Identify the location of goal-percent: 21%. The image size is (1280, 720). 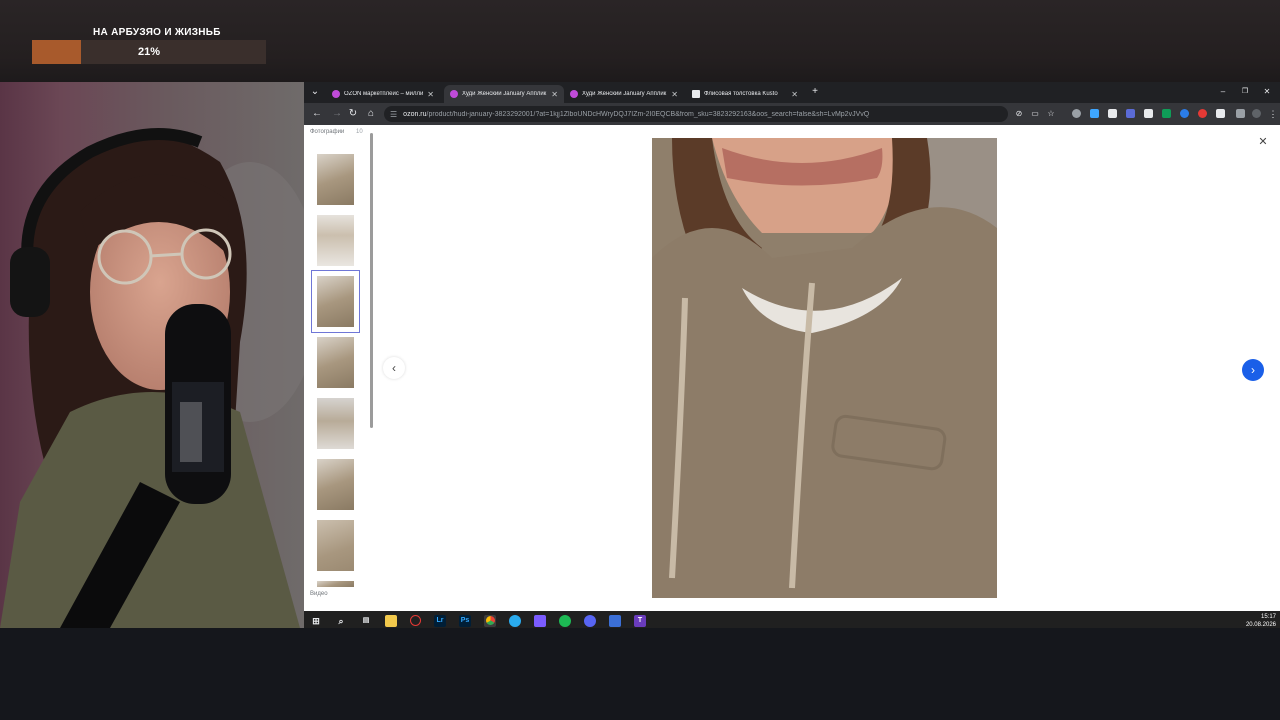
(149, 52).